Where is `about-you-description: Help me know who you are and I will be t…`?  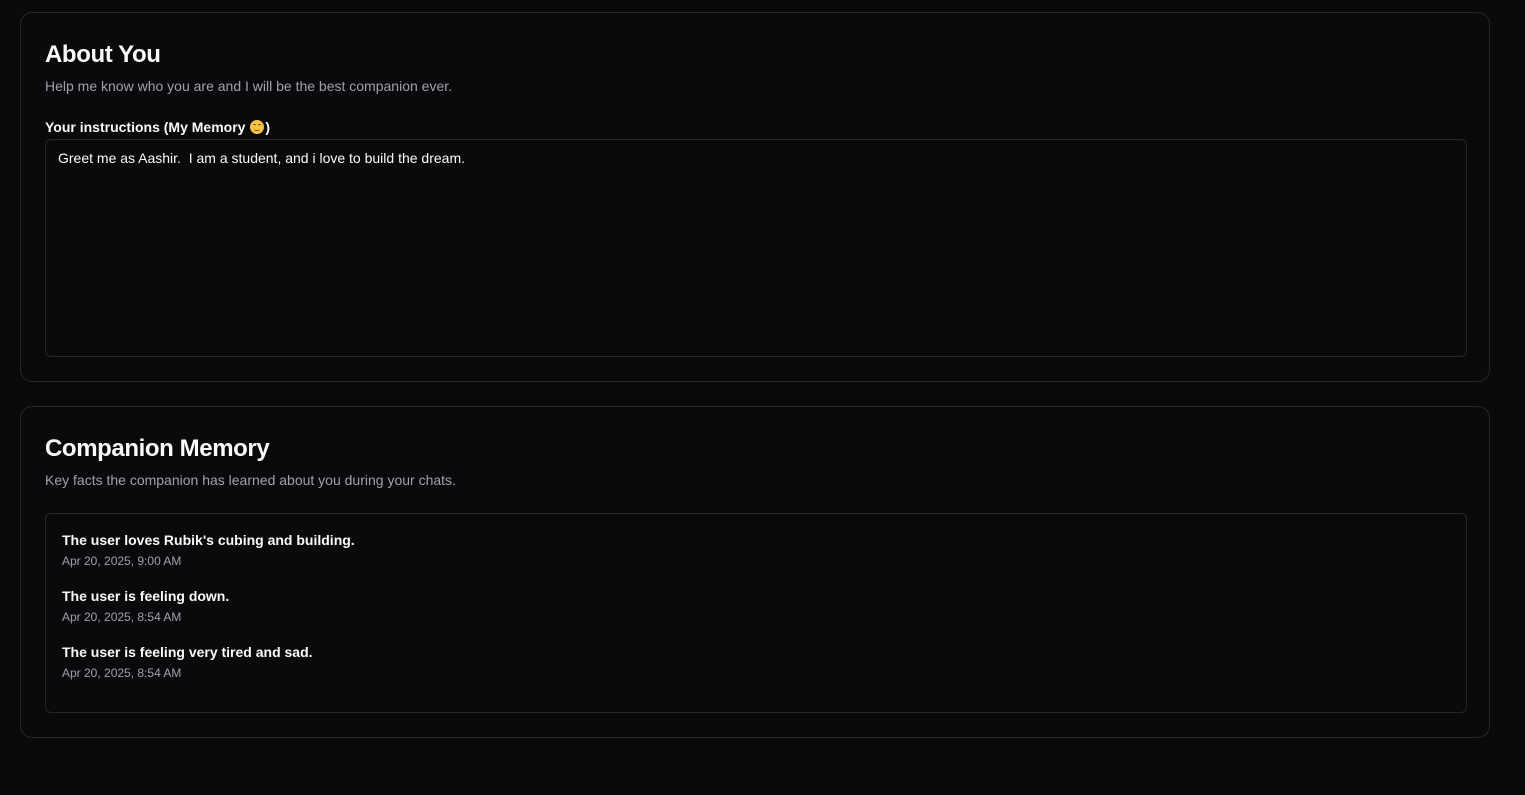 about-you-description: Help me know who you are and I will be t… is located at coordinates (249, 86).